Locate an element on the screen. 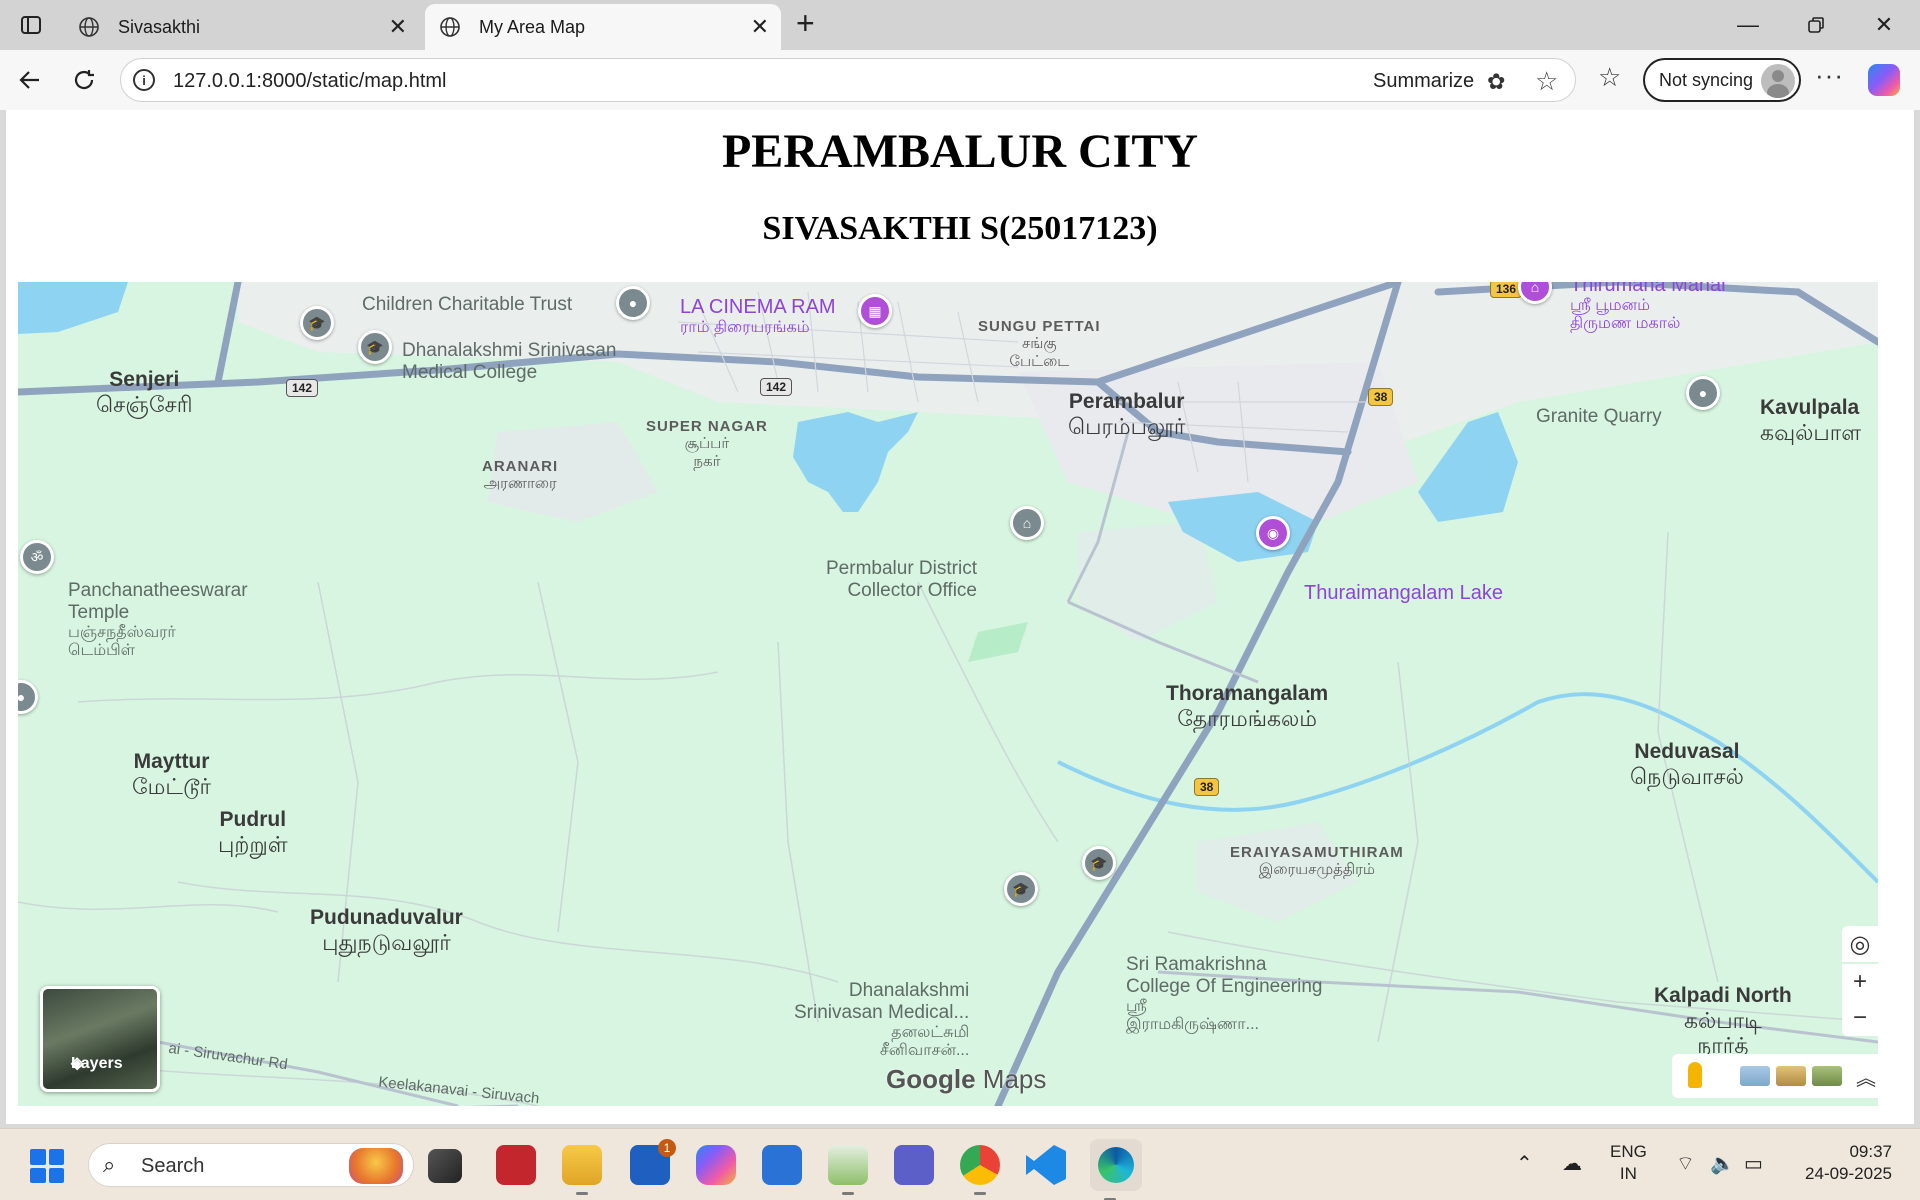  expand-icon: ︽ is located at coordinates (1866, 1076).